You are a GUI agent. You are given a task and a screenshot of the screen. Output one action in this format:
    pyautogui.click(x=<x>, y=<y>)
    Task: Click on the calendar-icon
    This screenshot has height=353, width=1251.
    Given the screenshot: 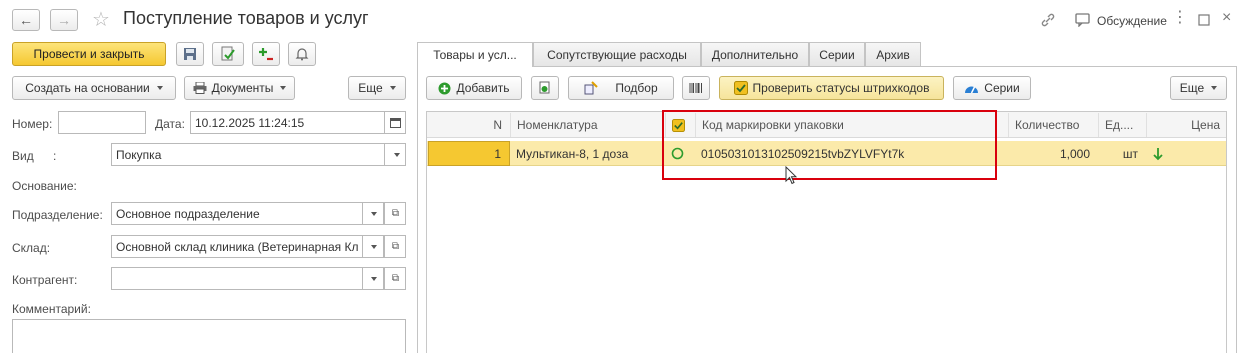 What is the action you would take?
    pyautogui.click(x=395, y=123)
    